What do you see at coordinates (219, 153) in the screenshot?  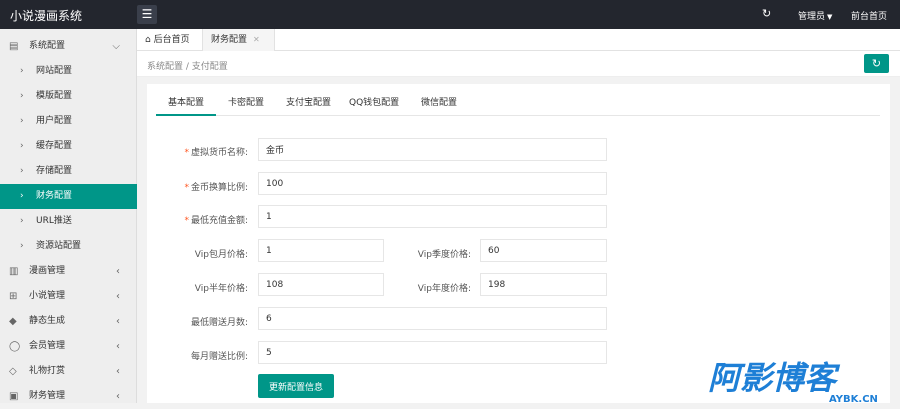 I see `label-text: 虚拟货币名称:` at bounding box center [219, 153].